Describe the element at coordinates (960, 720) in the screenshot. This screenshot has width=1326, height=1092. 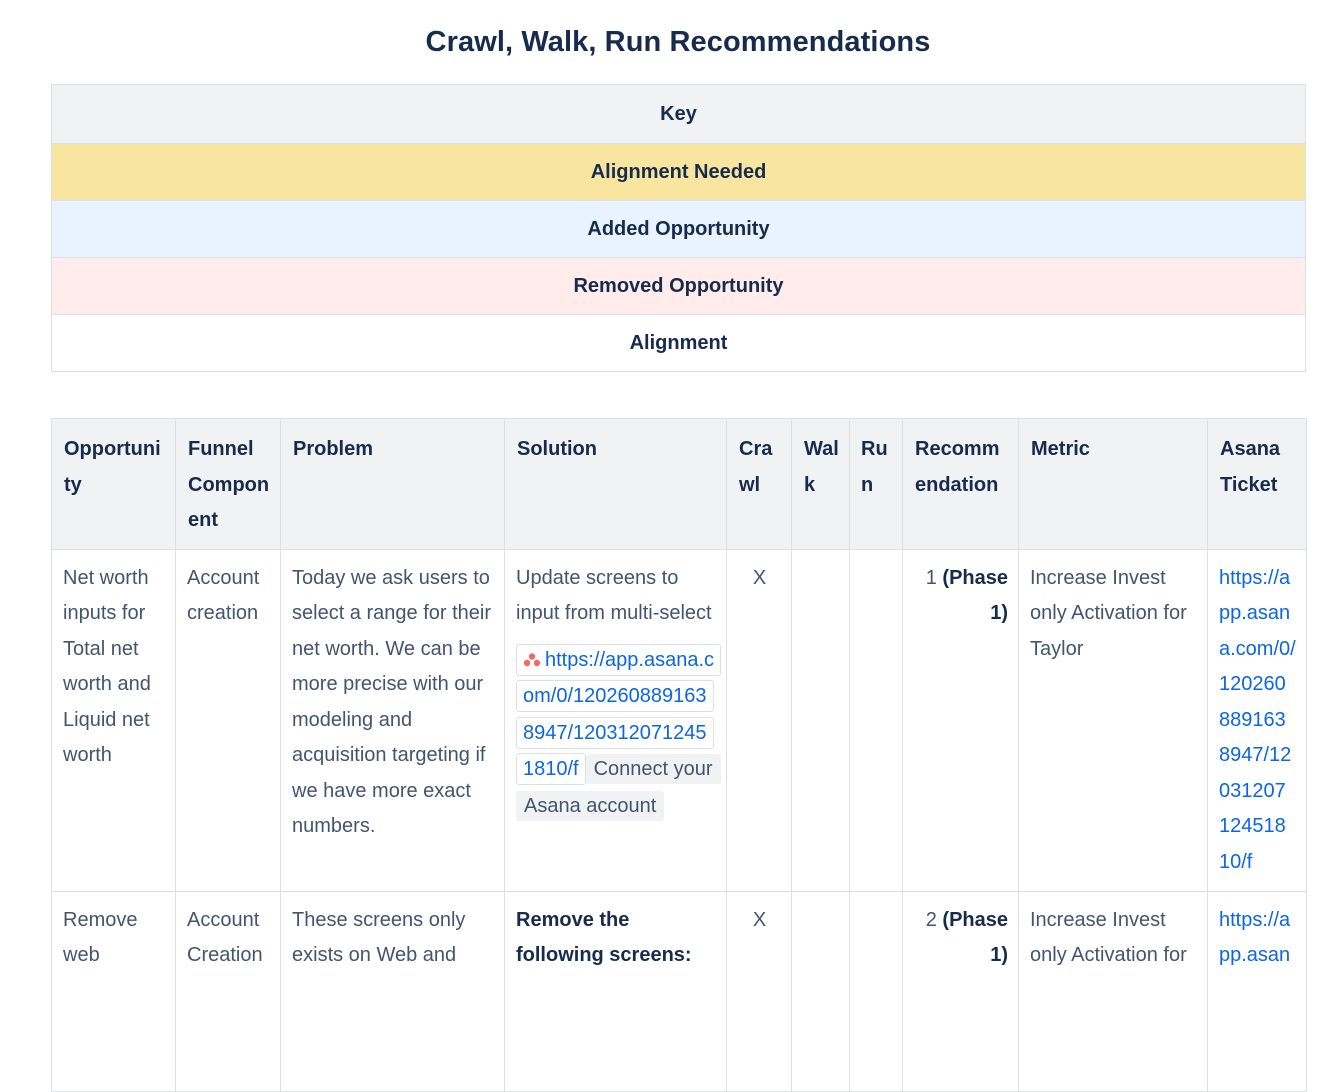
I see `recommendation-cell: 1 (Phase 1)` at that location.